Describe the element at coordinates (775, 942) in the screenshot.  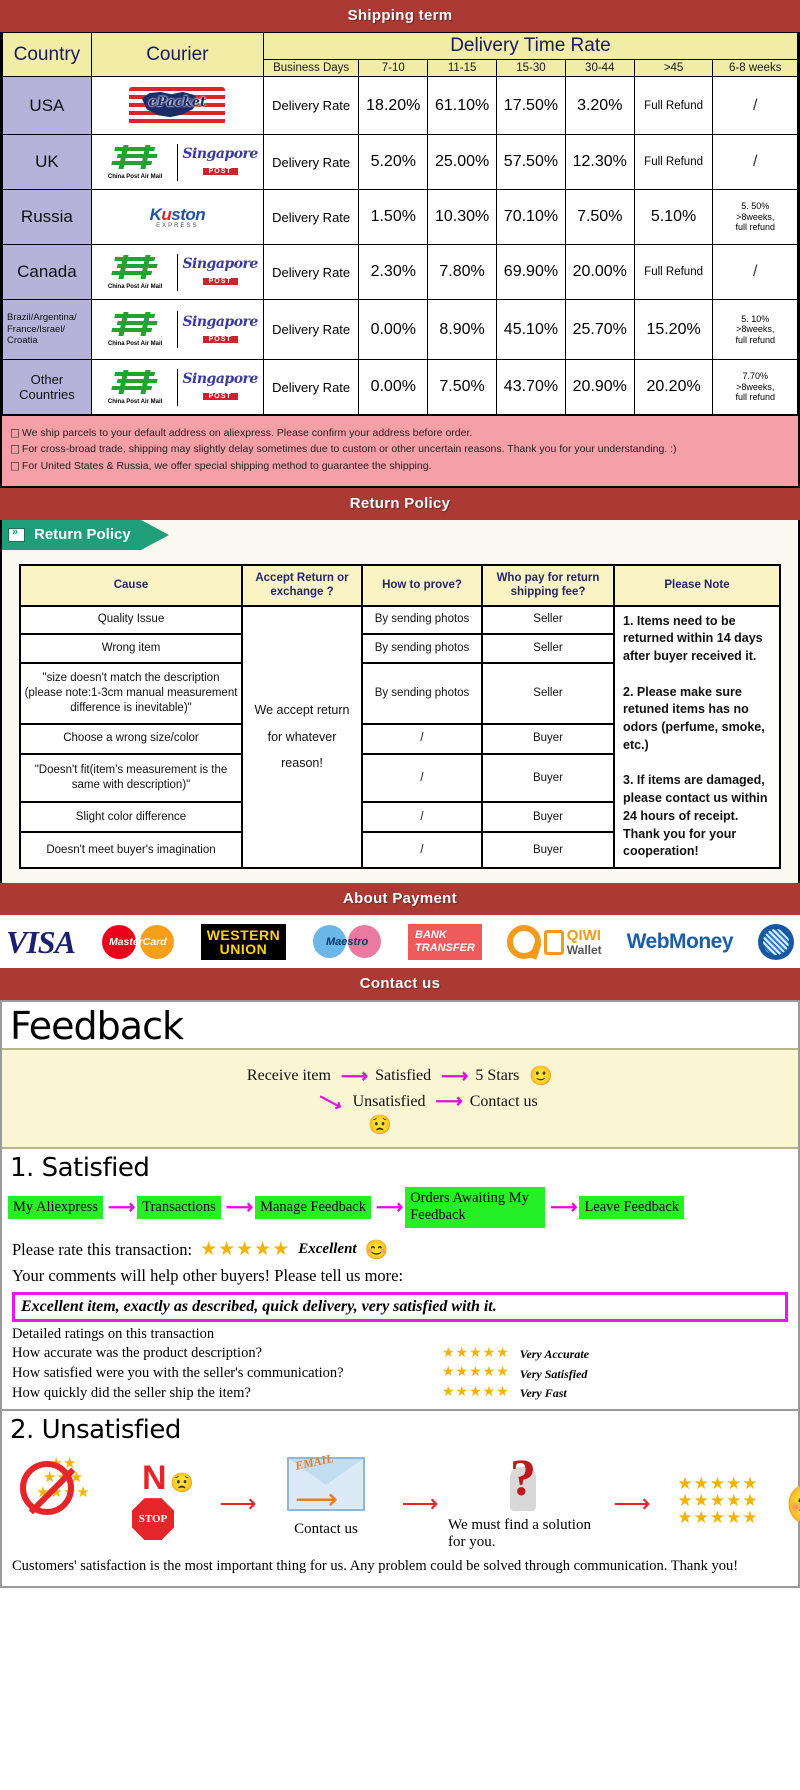
I see `webmoney-mark` at that location.